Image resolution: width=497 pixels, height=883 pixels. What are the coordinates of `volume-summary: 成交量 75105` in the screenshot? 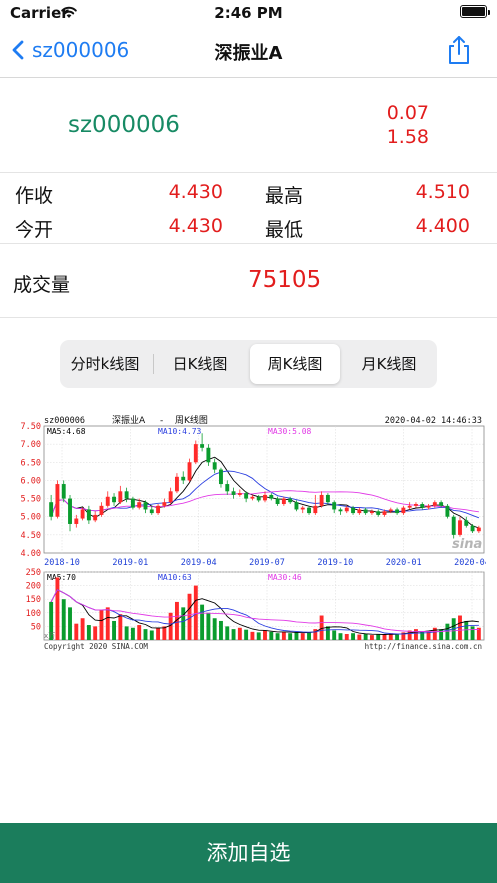 It's located at (248, 281).